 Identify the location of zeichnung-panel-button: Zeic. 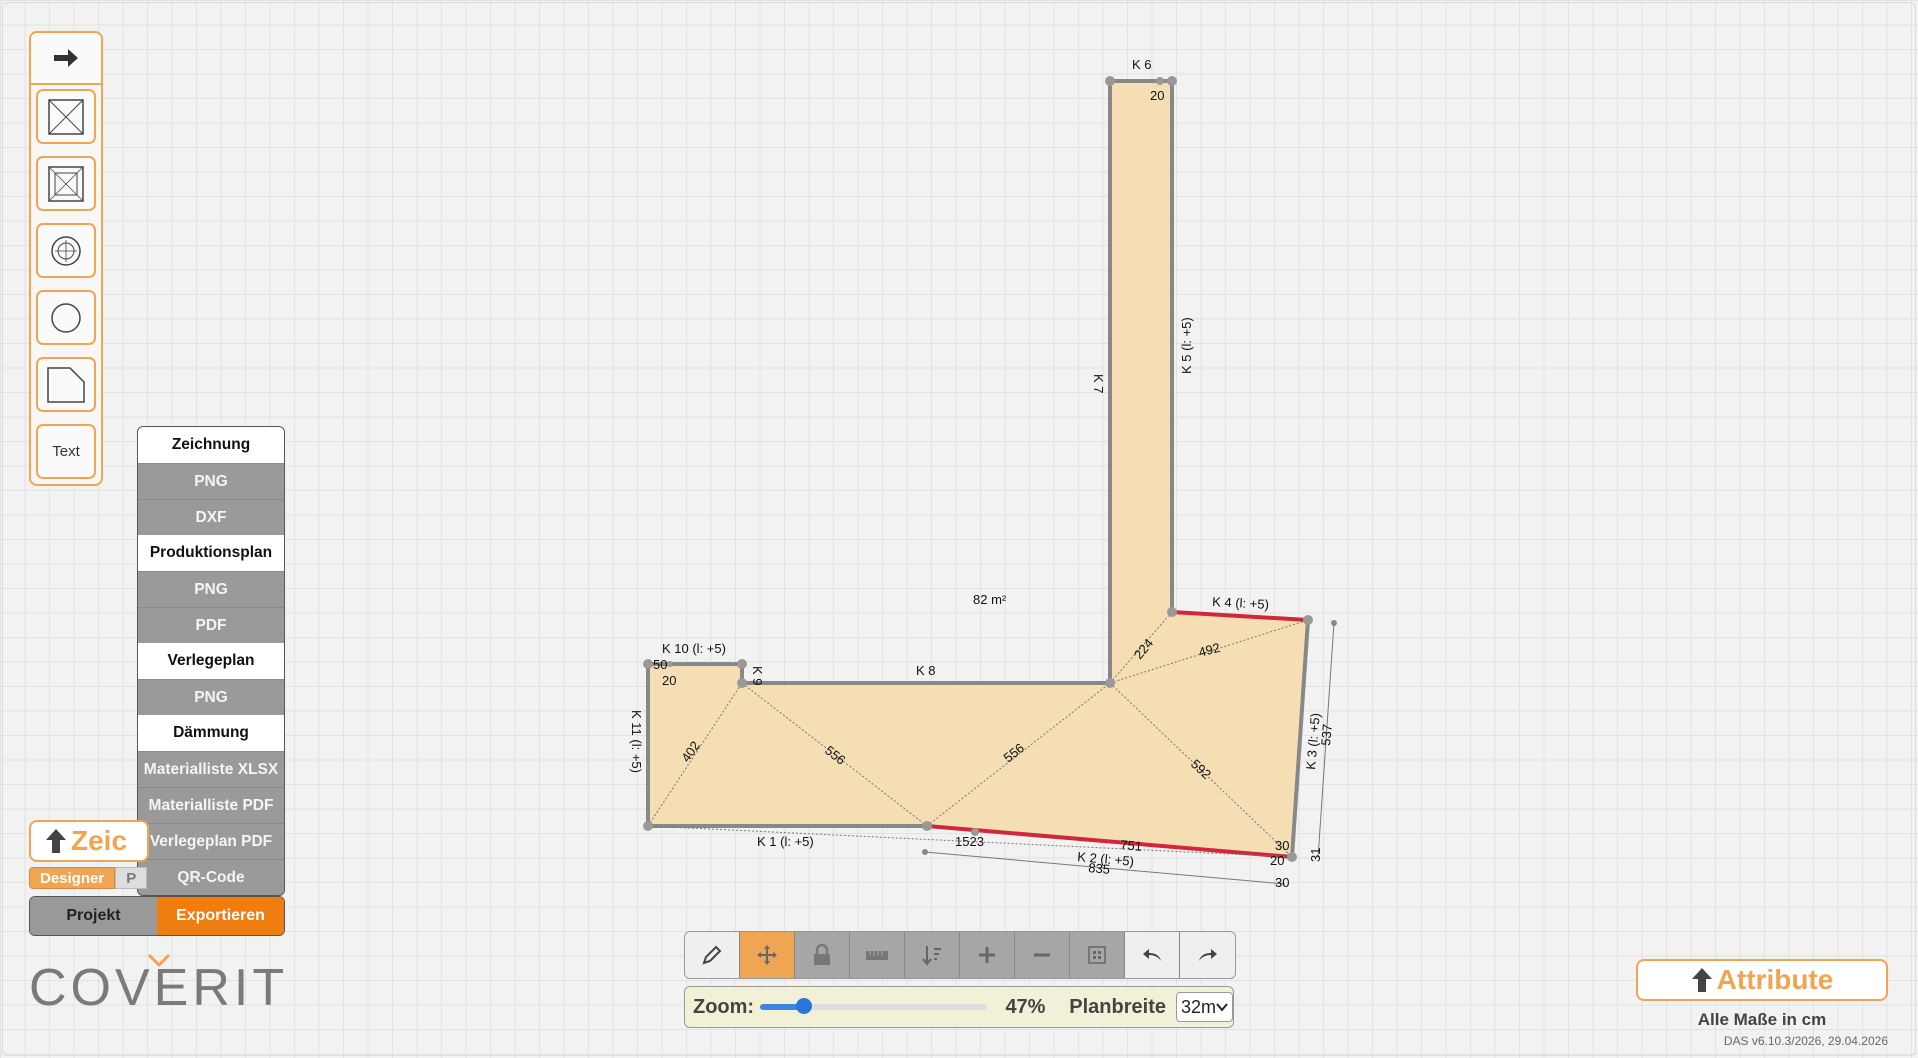
(89, 841).